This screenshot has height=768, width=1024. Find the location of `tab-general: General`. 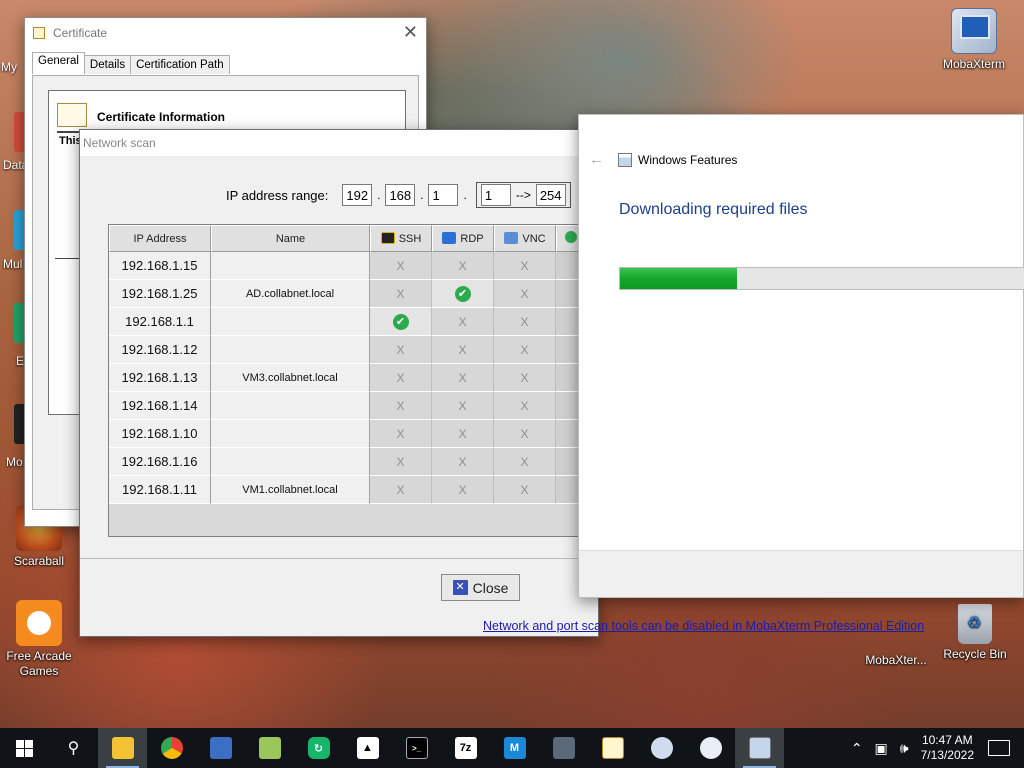

tab-general: General is located at coordinates (58, 63).